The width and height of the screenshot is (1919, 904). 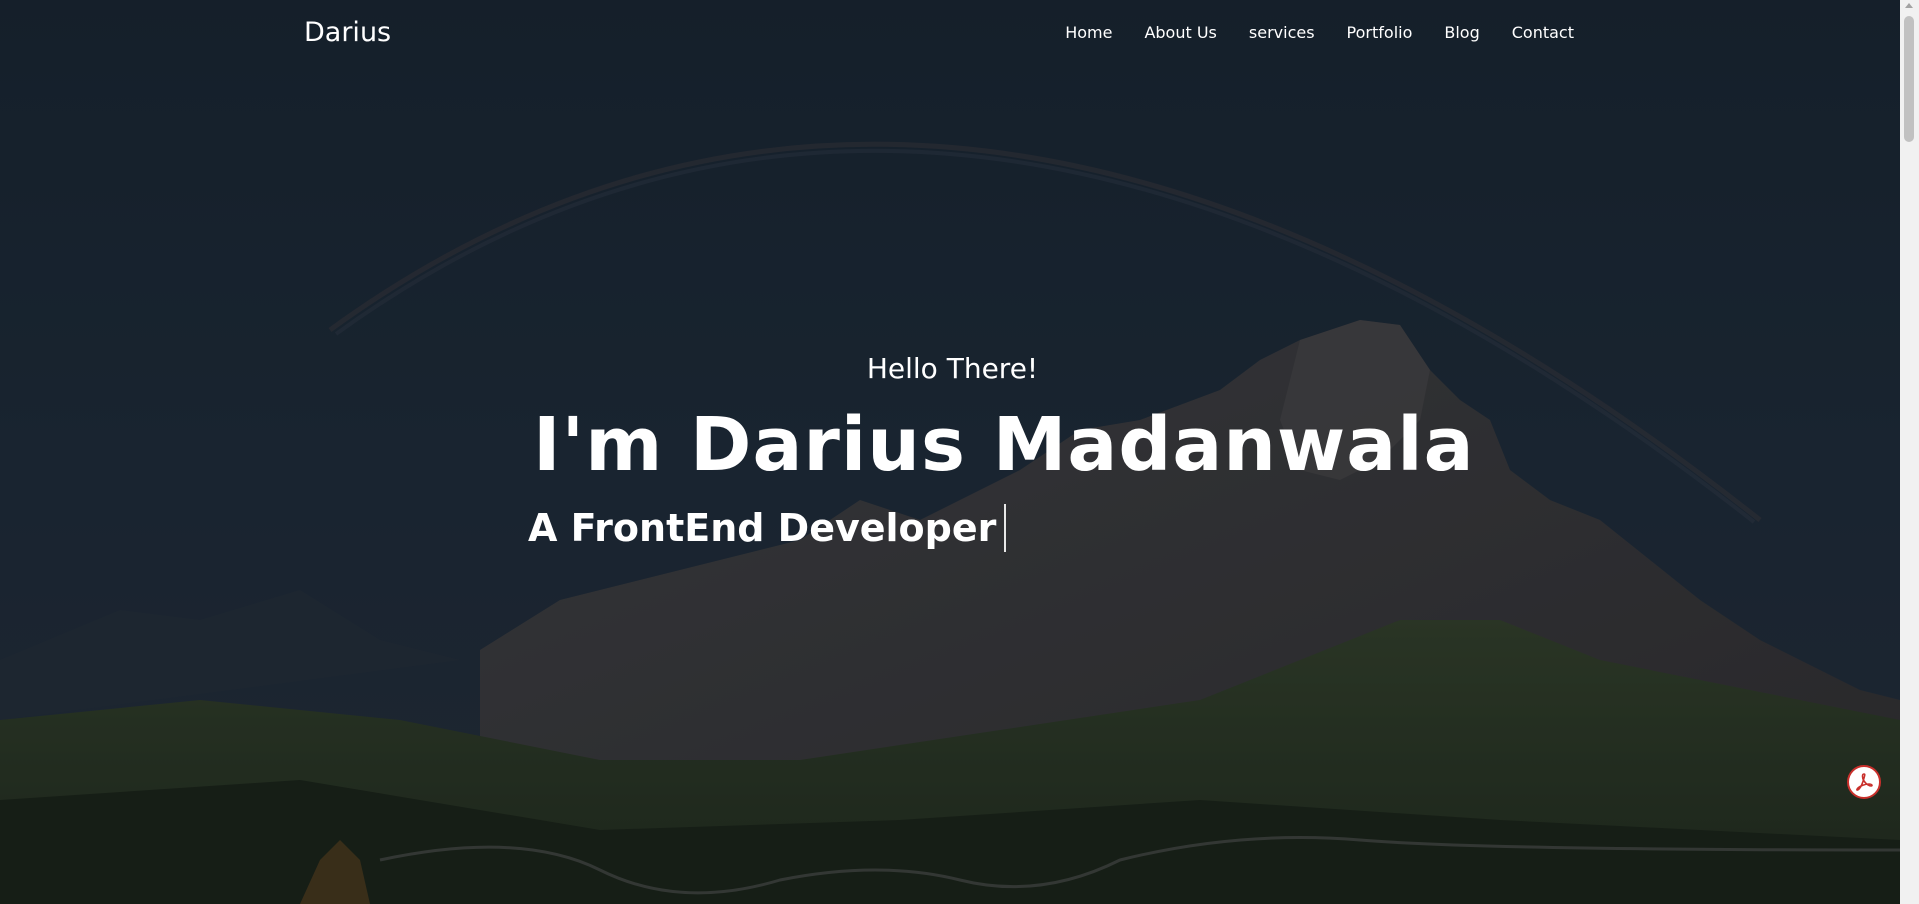 What do you see at coordinates (1909, 79) in the screenshot?
I see `scrollbar-thumb` at bounding box center [1909, 79].